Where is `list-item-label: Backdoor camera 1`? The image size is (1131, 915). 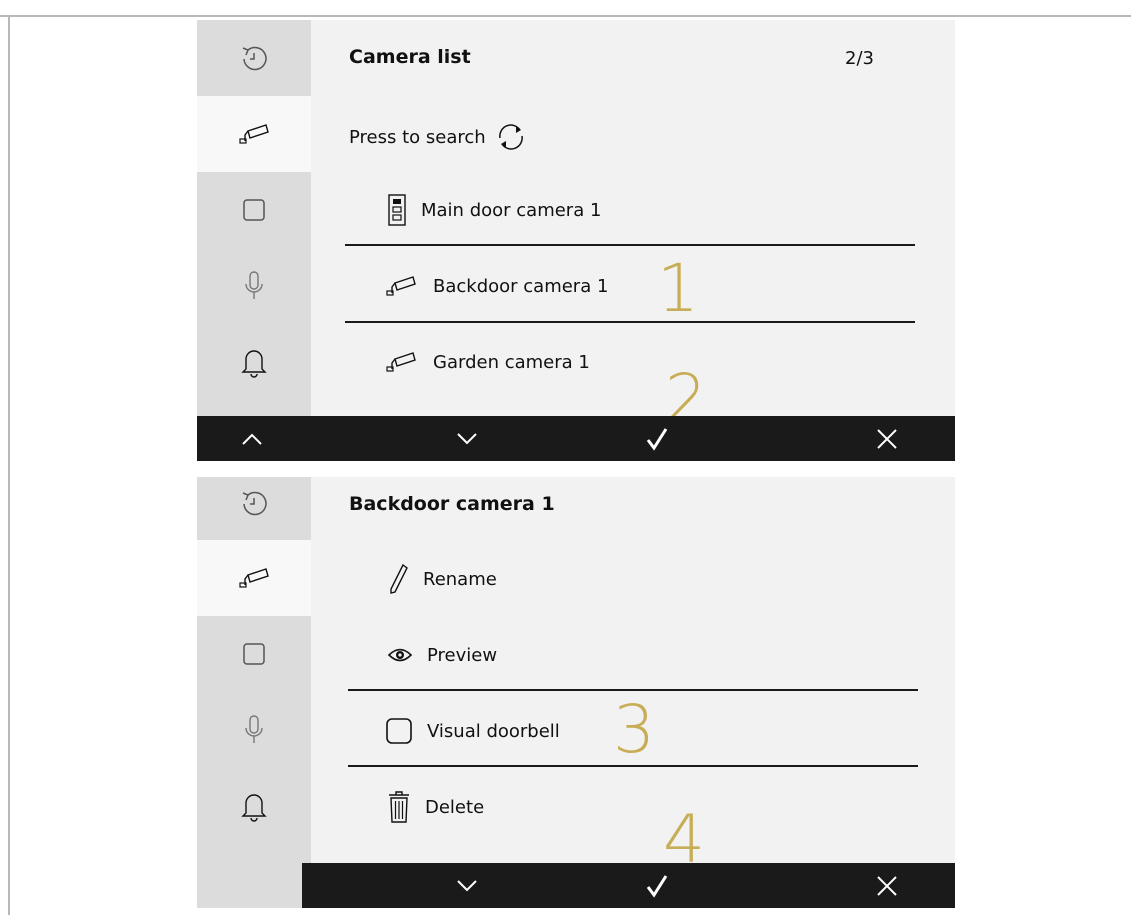 list-item-label: Backdoor camera 1 is located at coordinates (521, 286).